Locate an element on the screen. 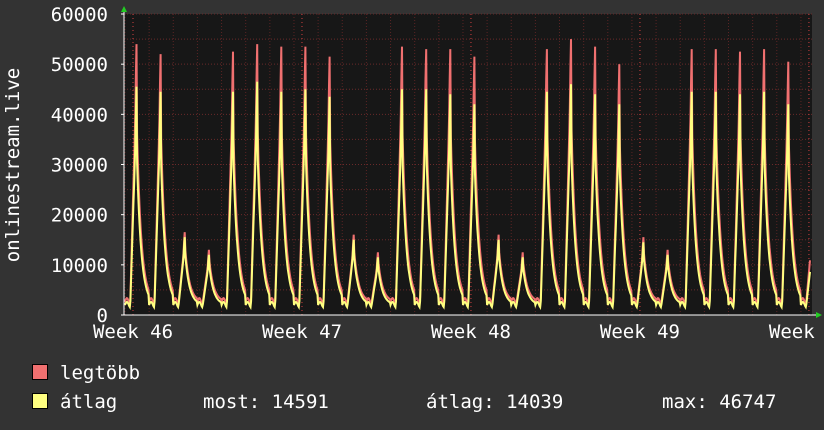  y-tick-label: 40000 is located at coordinates (79, 115).